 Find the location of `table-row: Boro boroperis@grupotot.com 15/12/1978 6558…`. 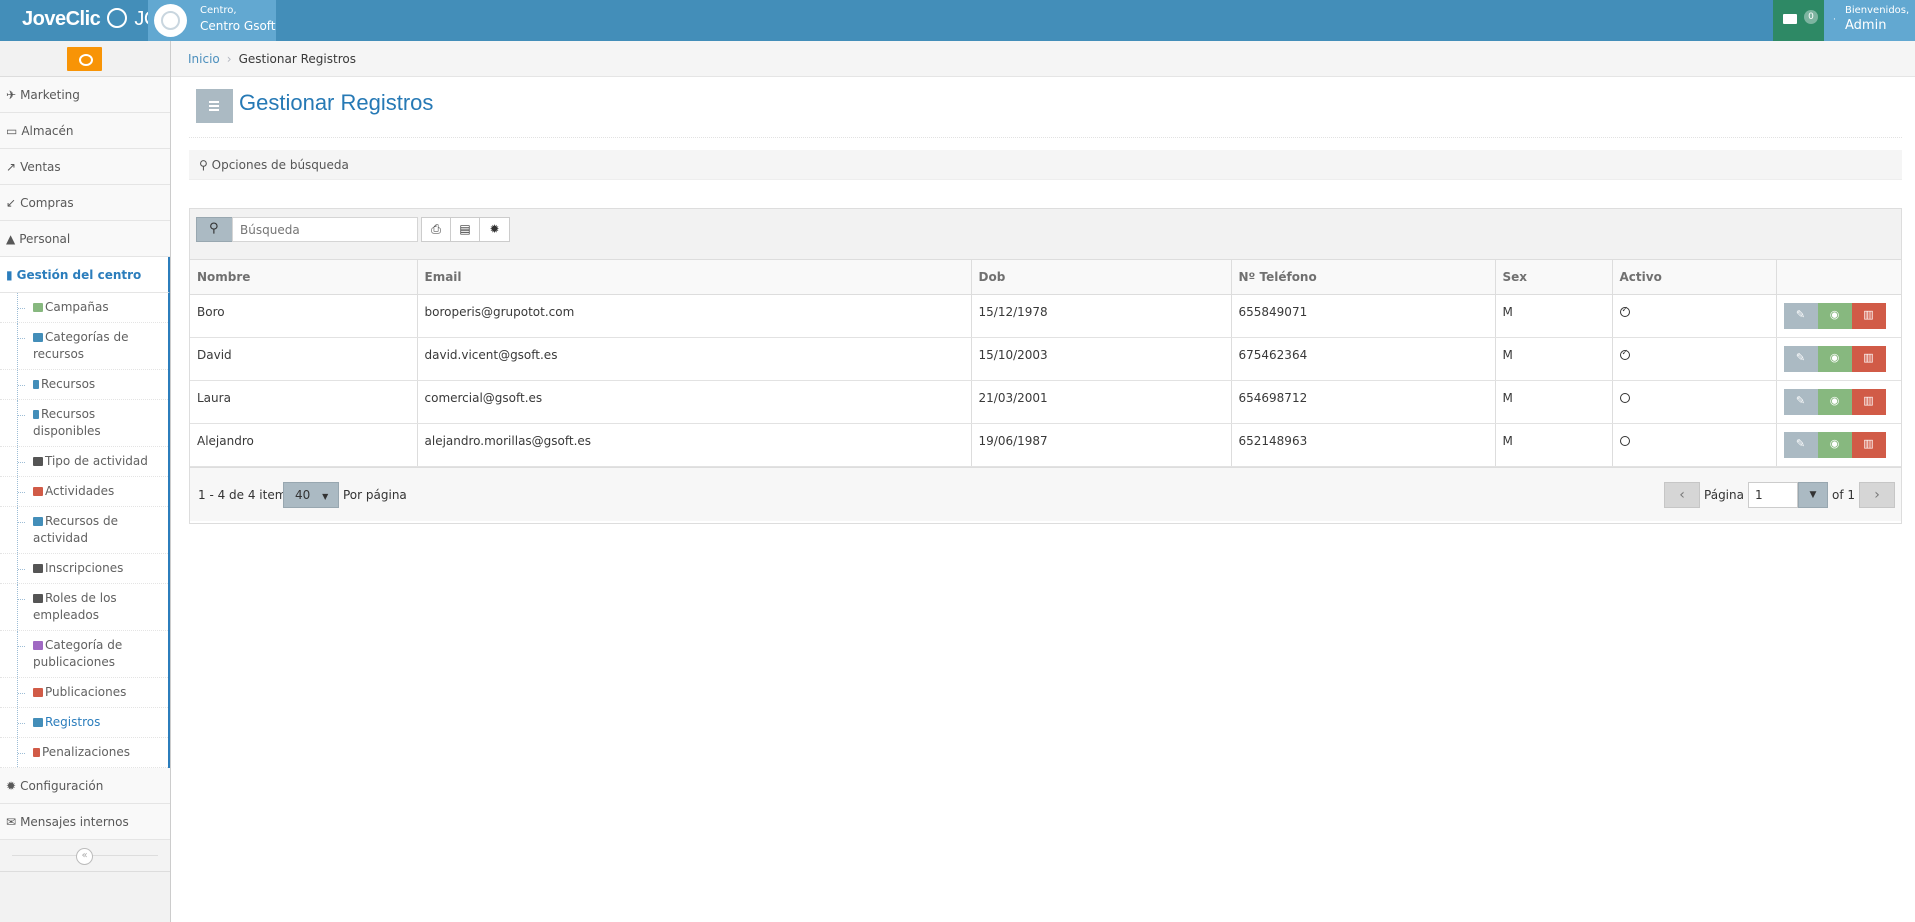

table-row: Boro boroperis@grupotot.com 15/12/1978 6558… is located at coordinates (1046, 316).